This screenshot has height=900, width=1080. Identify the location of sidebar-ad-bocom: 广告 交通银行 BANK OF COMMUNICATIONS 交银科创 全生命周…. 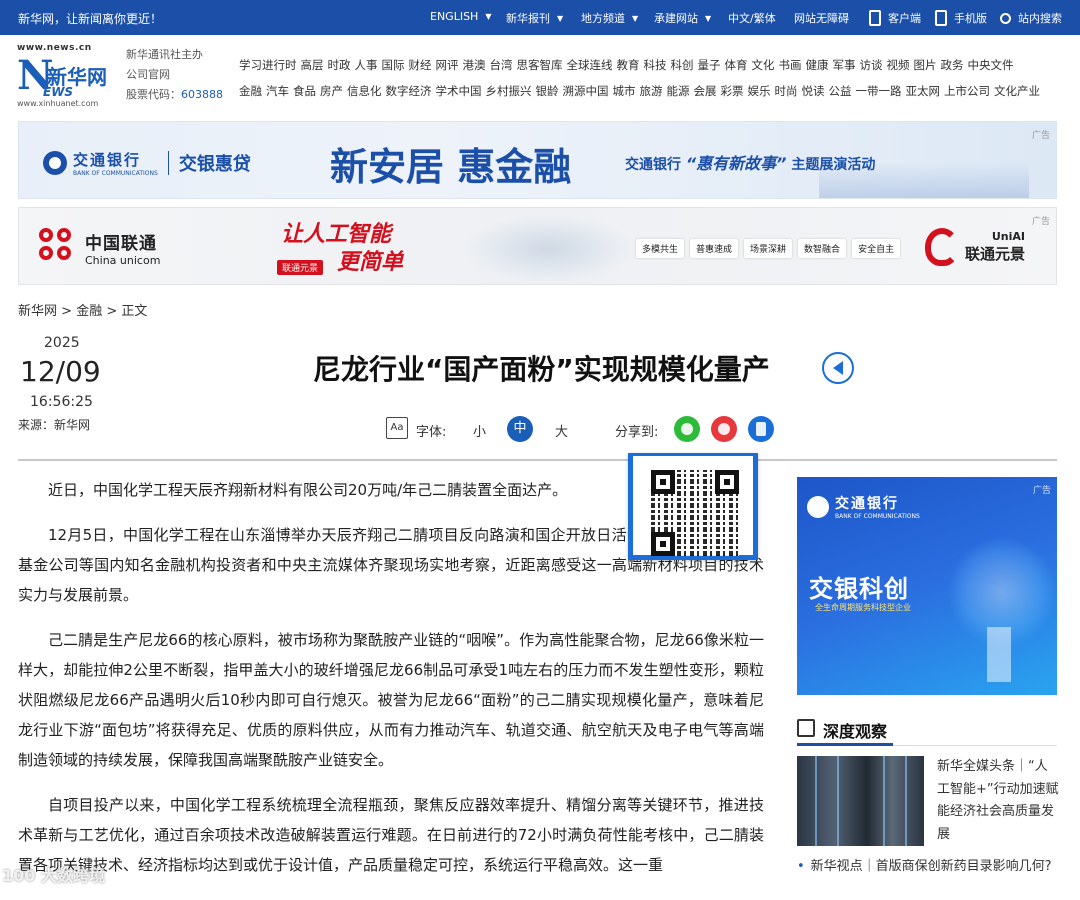
(927, 586).